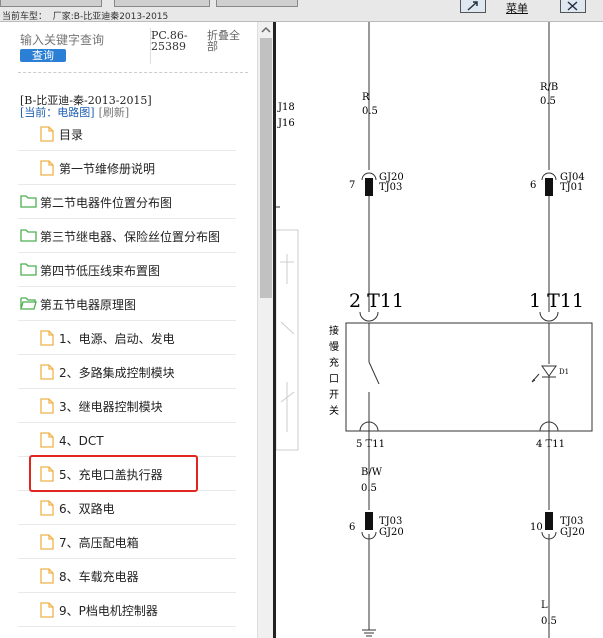  What do you see at coordinates (99, 543) in the screenshot?
I see `tree-item-label: 7、高压配电箱` at bounding box center [99, 543].